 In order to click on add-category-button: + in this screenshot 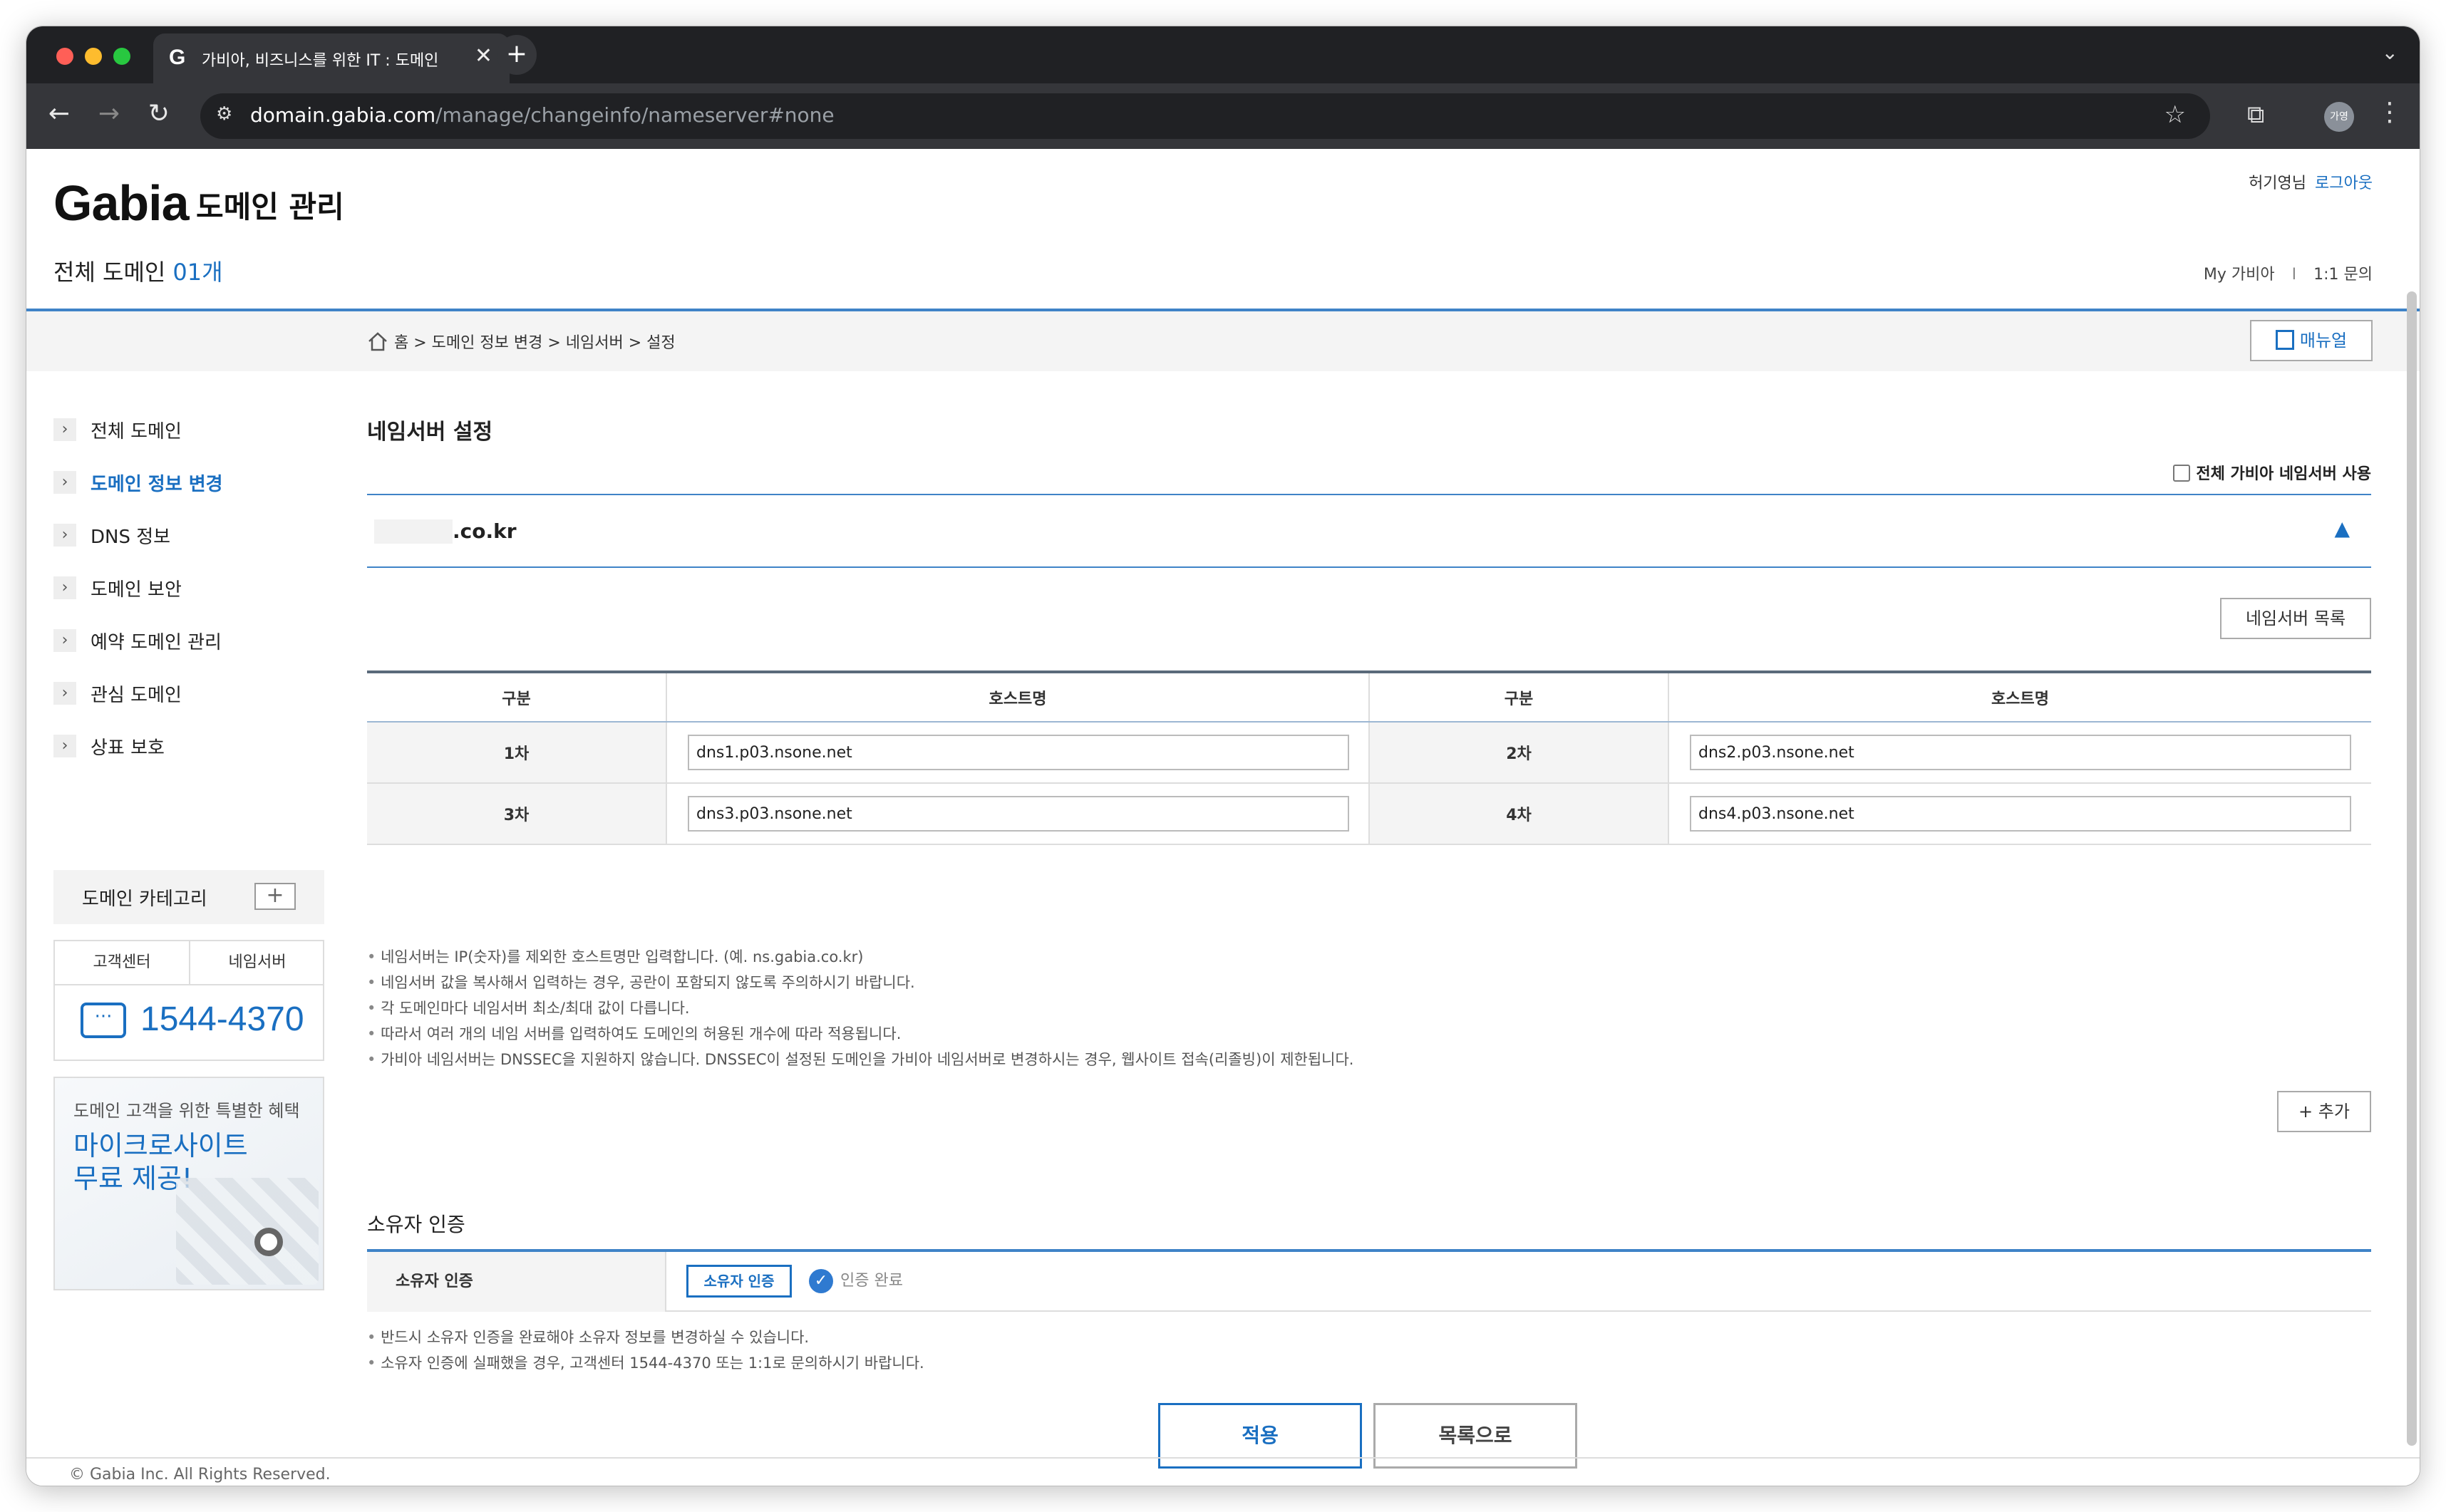, I will do `click(275, 896)`.